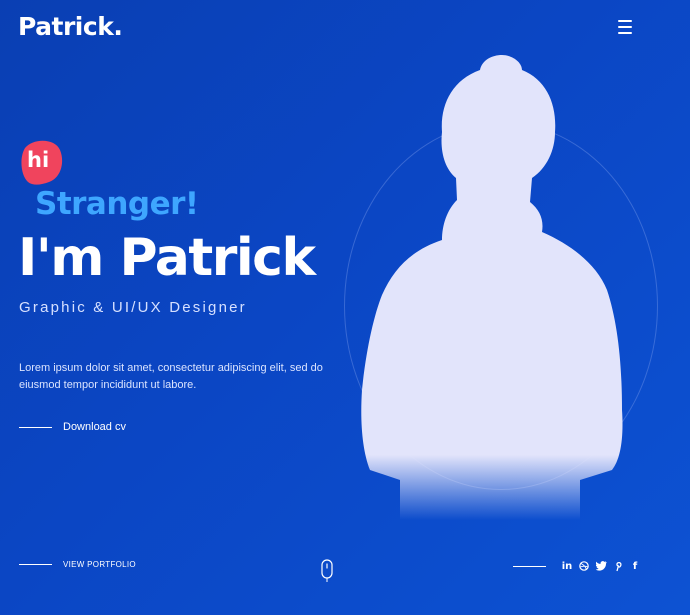 The width and height of the screenshot is (690, 615). Describe the element at coordinates (327, 571) in the screenshot. I see `scroll-down-mouse-icon` at that location.